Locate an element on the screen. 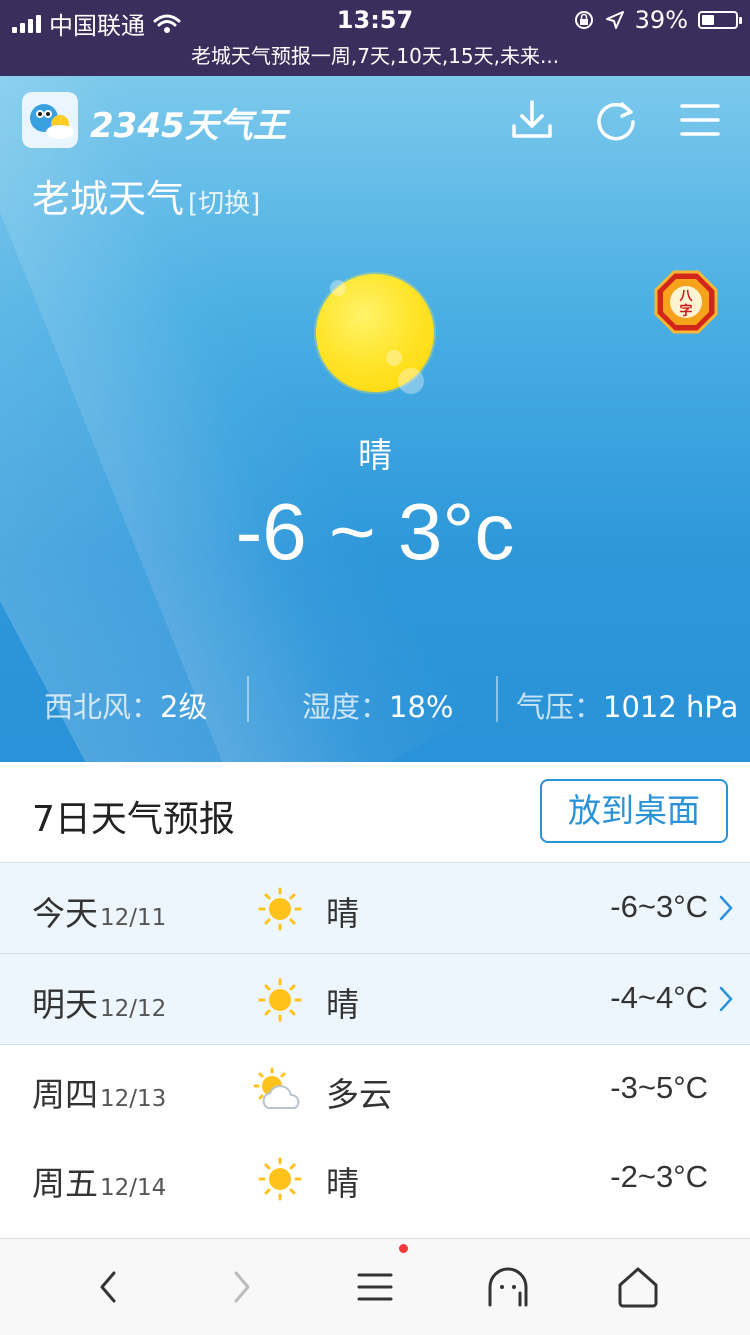  refresh-icon is located at coordinates (616, 120).